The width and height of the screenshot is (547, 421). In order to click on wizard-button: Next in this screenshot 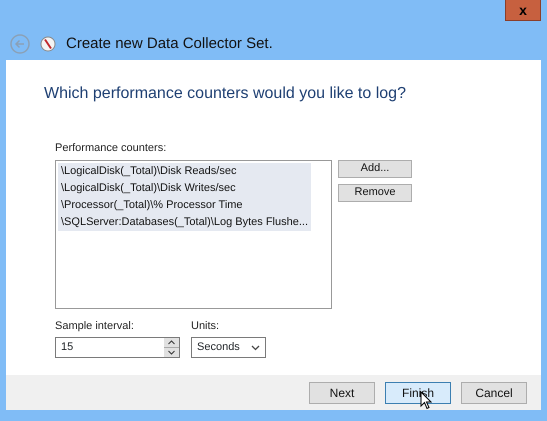, I will do `click(342, 393)`.